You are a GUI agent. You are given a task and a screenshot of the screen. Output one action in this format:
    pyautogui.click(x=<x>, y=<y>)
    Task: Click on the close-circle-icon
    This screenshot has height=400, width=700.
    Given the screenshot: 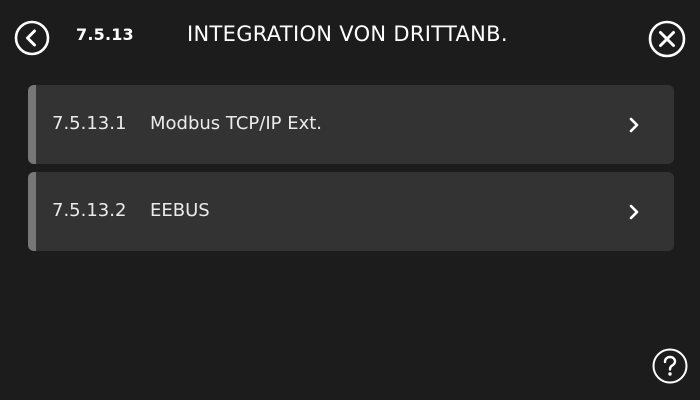 What is the action you would take?
    pyautogui.click(x=667, y=39)
    